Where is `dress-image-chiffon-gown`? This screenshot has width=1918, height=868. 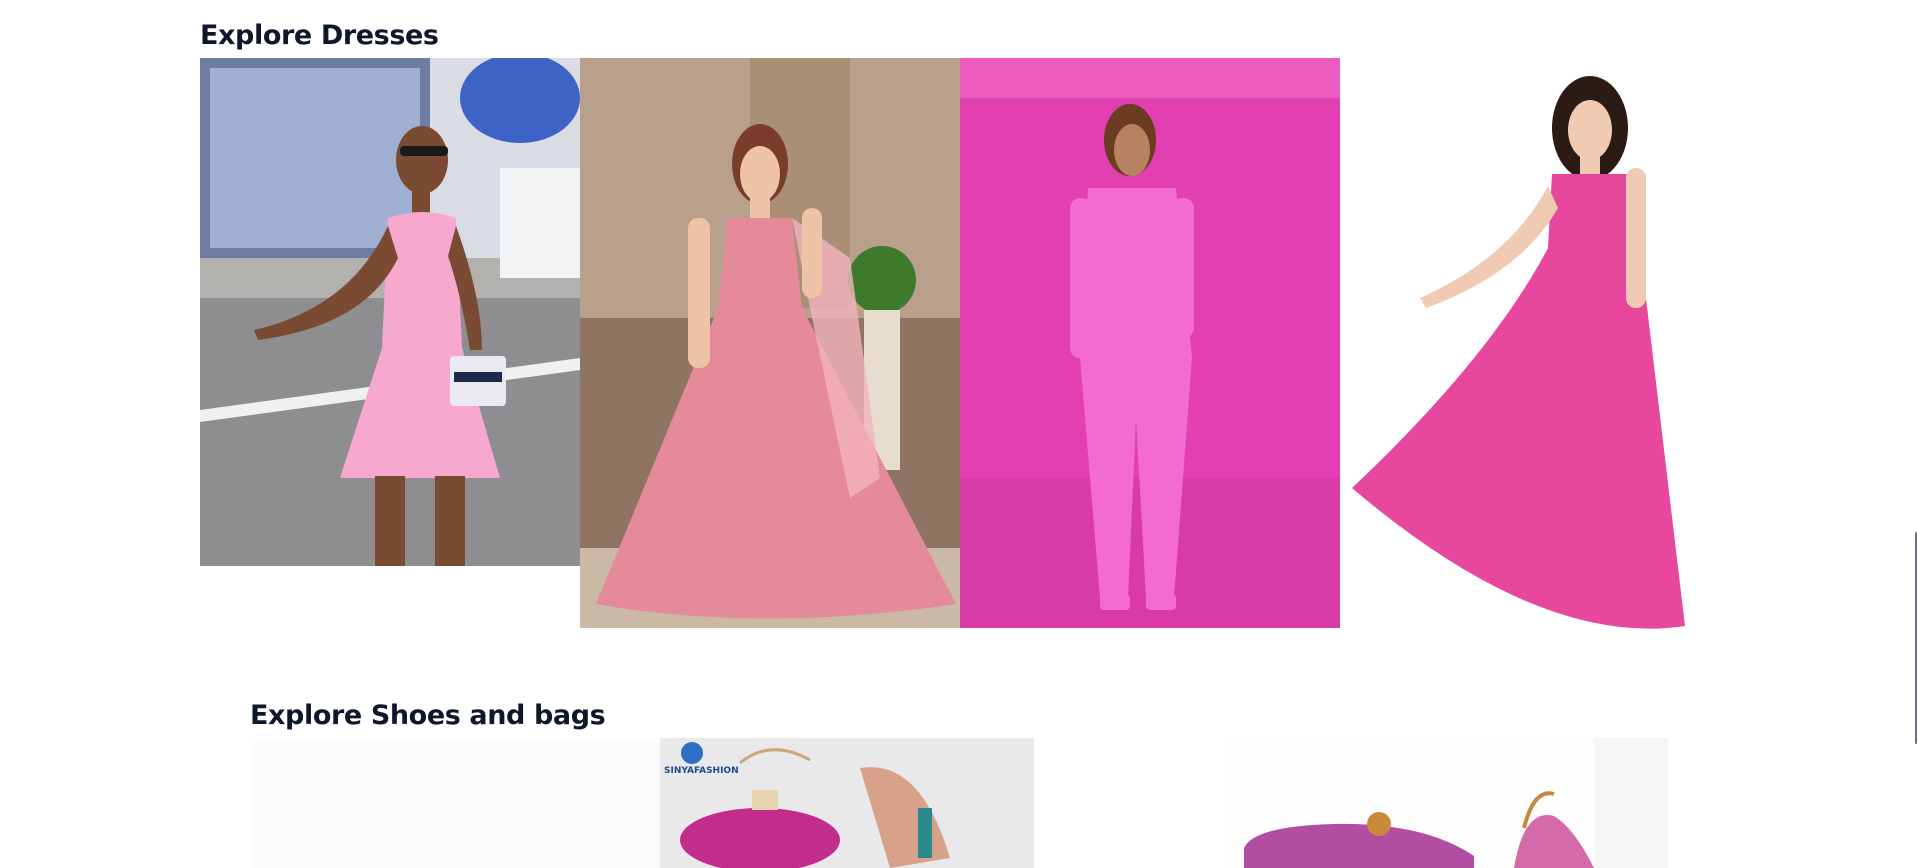
dress-image-chiffon-gown is located at coordinates (1530, 348).